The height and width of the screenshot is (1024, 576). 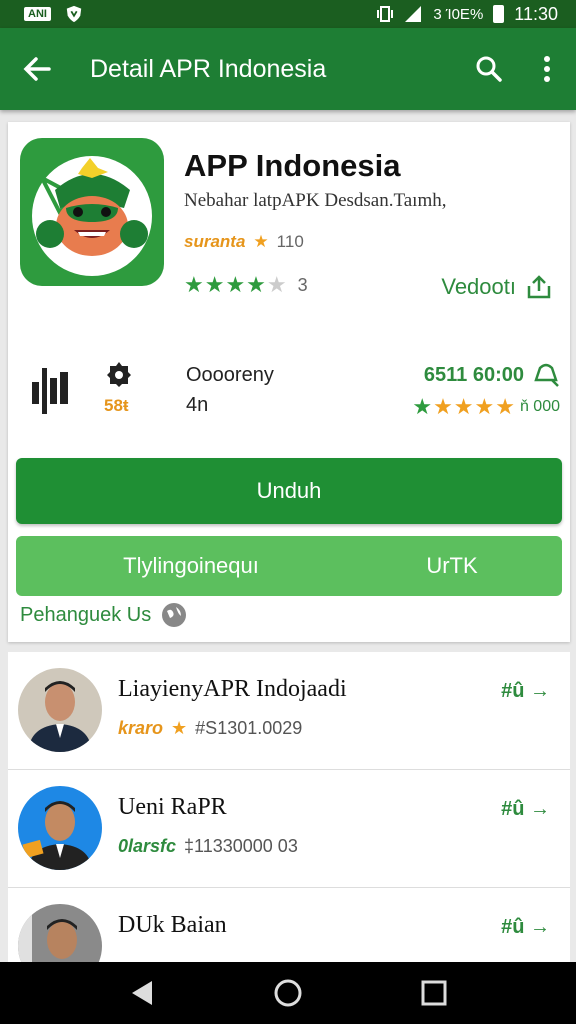 What do you see at coordinates (289, 829) in the screenshot?
I see `list-item: Ueni RaPR 0larsfc ‡11330000 03 #û →` at bounding box center [289, 829].